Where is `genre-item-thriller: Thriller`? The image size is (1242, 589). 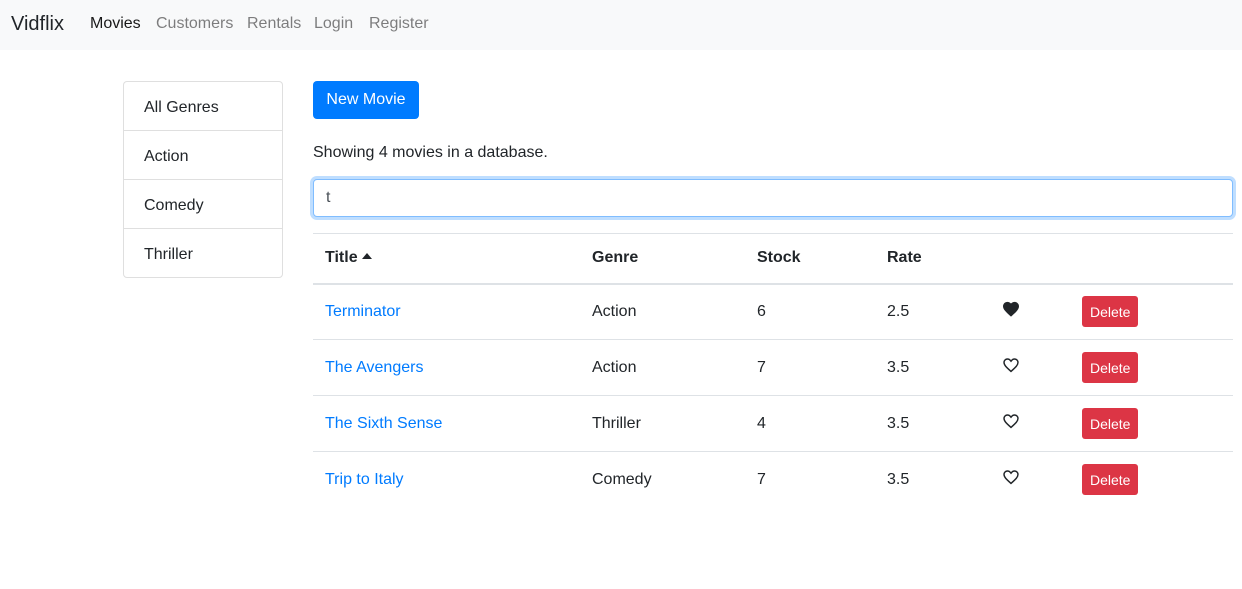 genre-item-thriller: Thriller is located at coordinates (203, 252).